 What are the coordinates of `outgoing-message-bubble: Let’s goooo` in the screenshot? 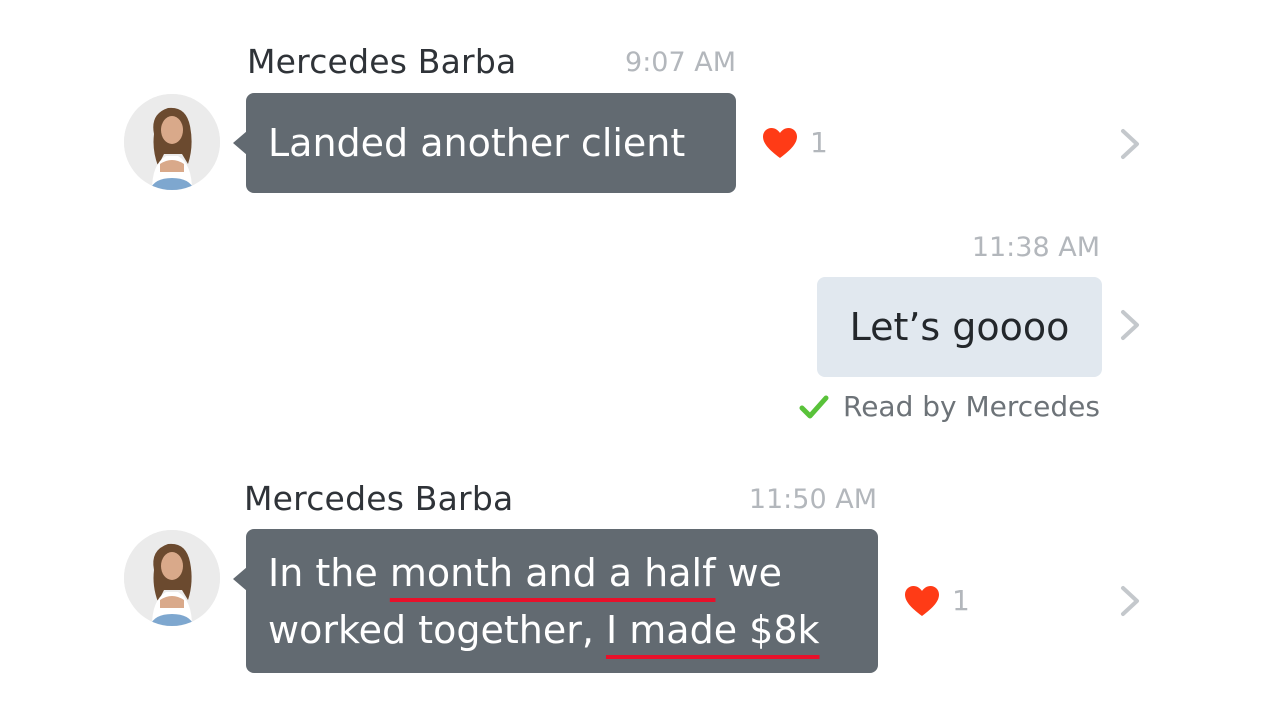 It's located at (959, 327).